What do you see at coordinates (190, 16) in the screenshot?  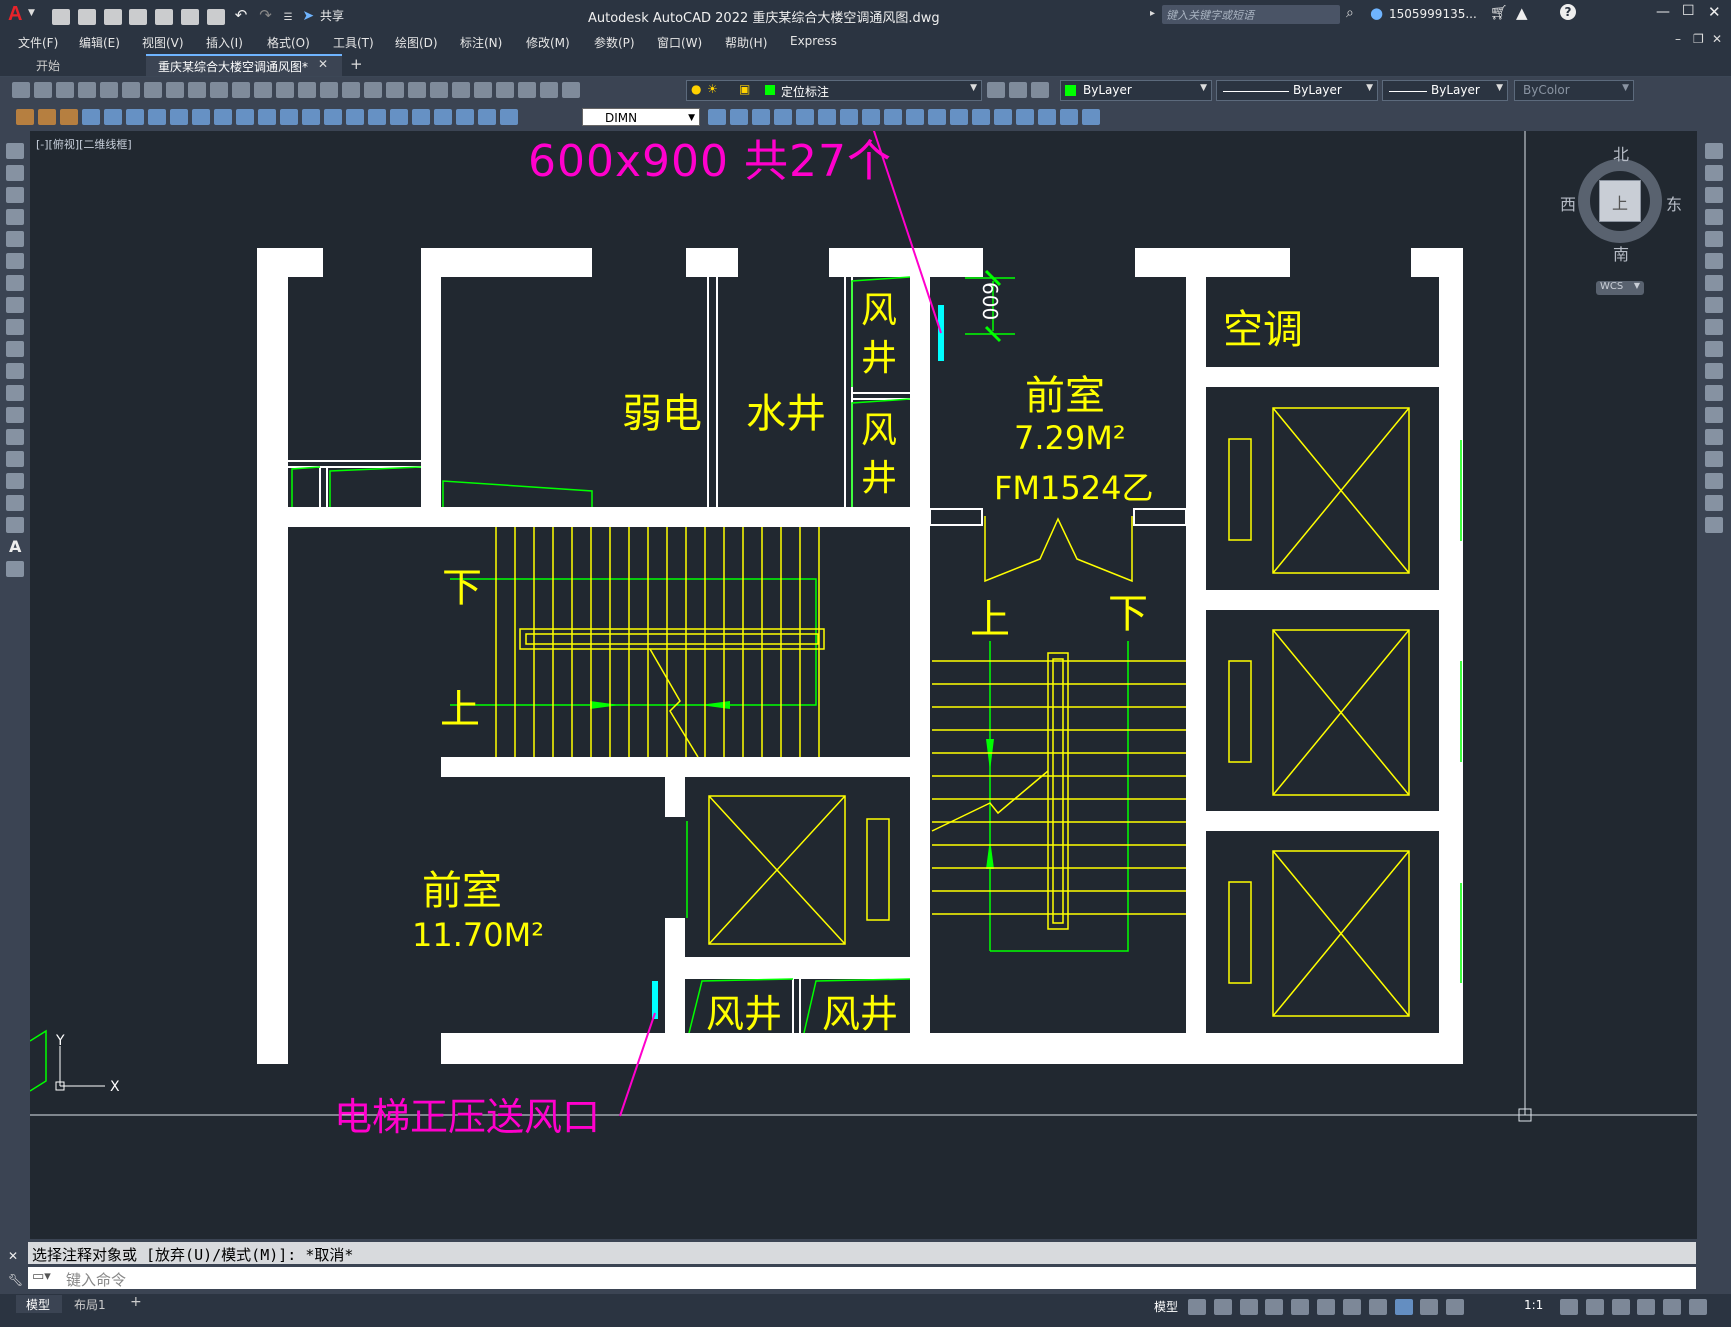 I see `save-to-web-icon` at bounding box center [190, 16].